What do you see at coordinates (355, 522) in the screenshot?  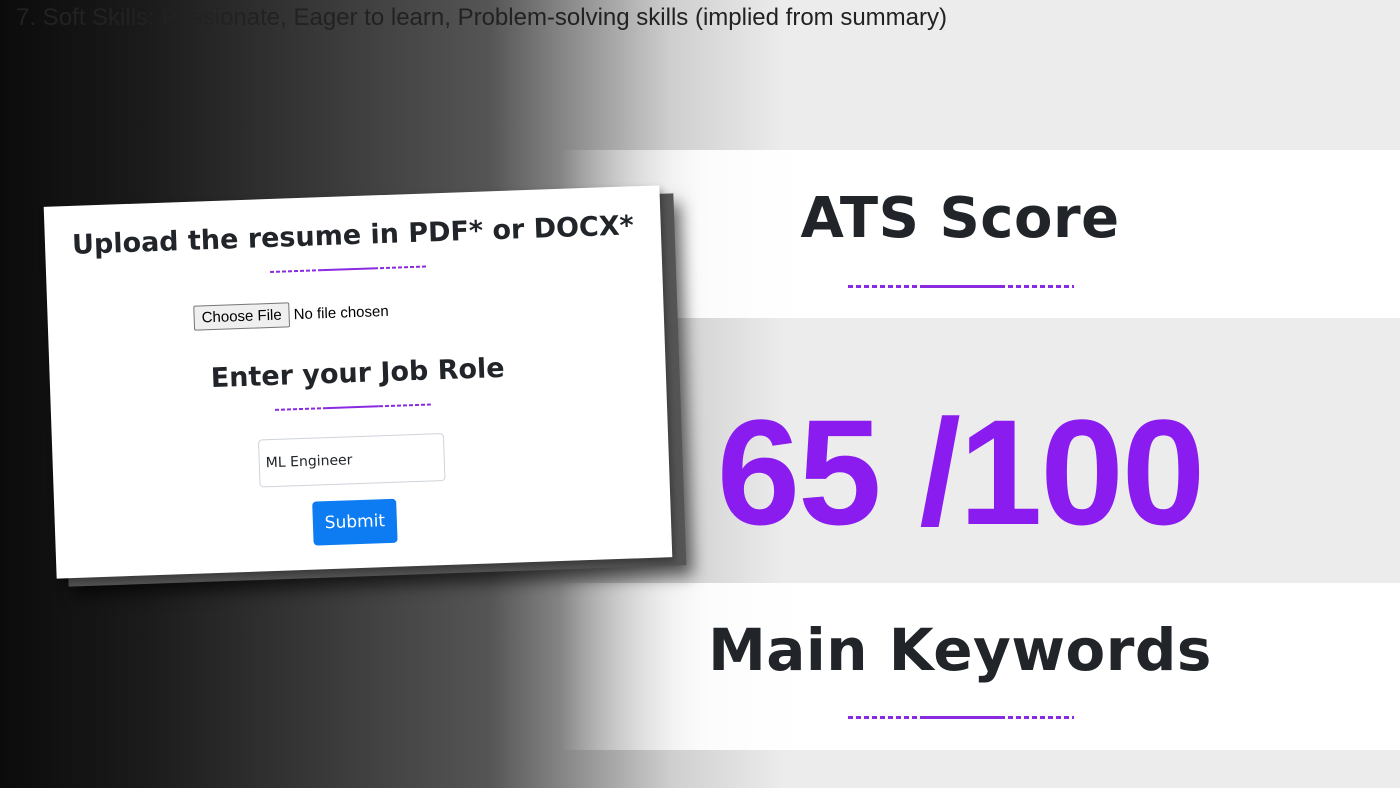 I see `submit-button: Submit` at bounding box center [355, 522].